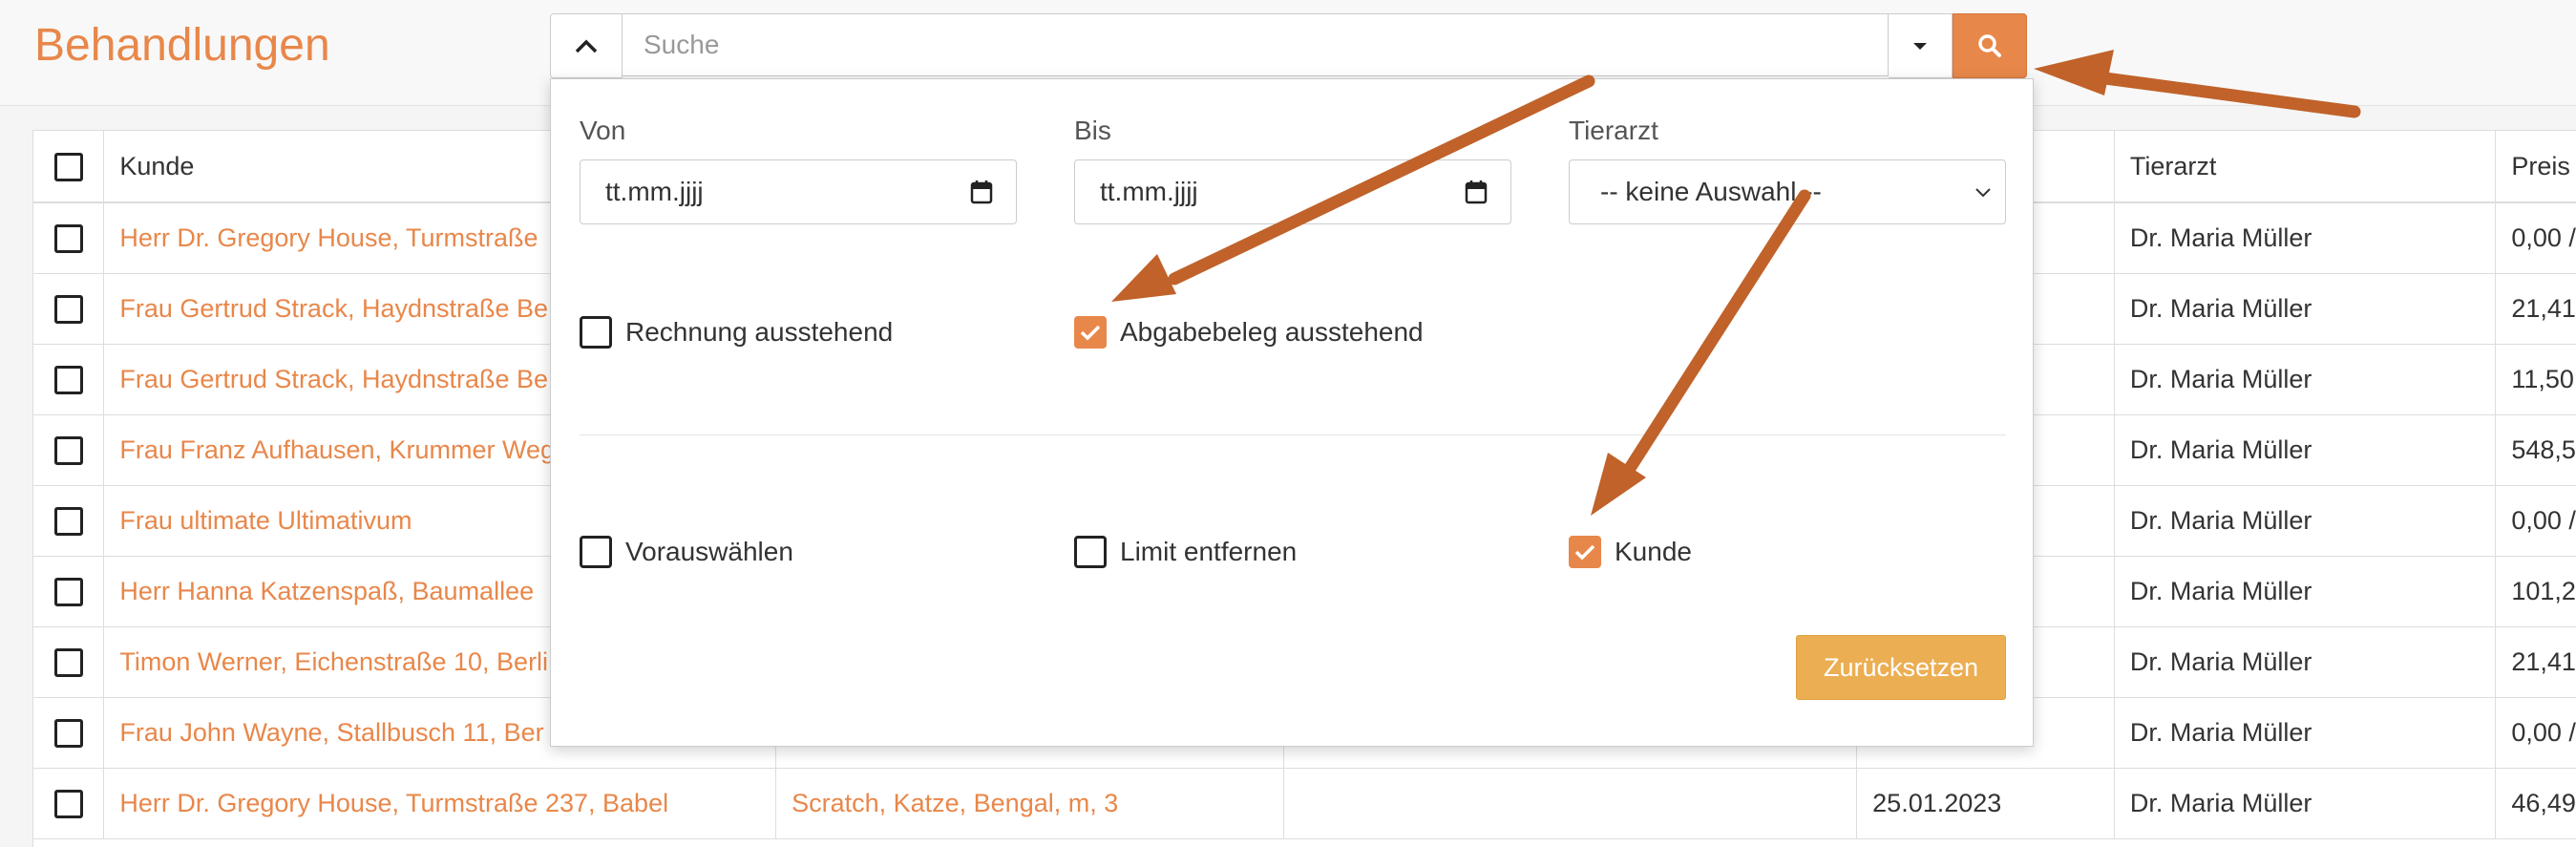 This screenshot has height=847, width=2576. I want to click on search-icon, so click(1989, 46).